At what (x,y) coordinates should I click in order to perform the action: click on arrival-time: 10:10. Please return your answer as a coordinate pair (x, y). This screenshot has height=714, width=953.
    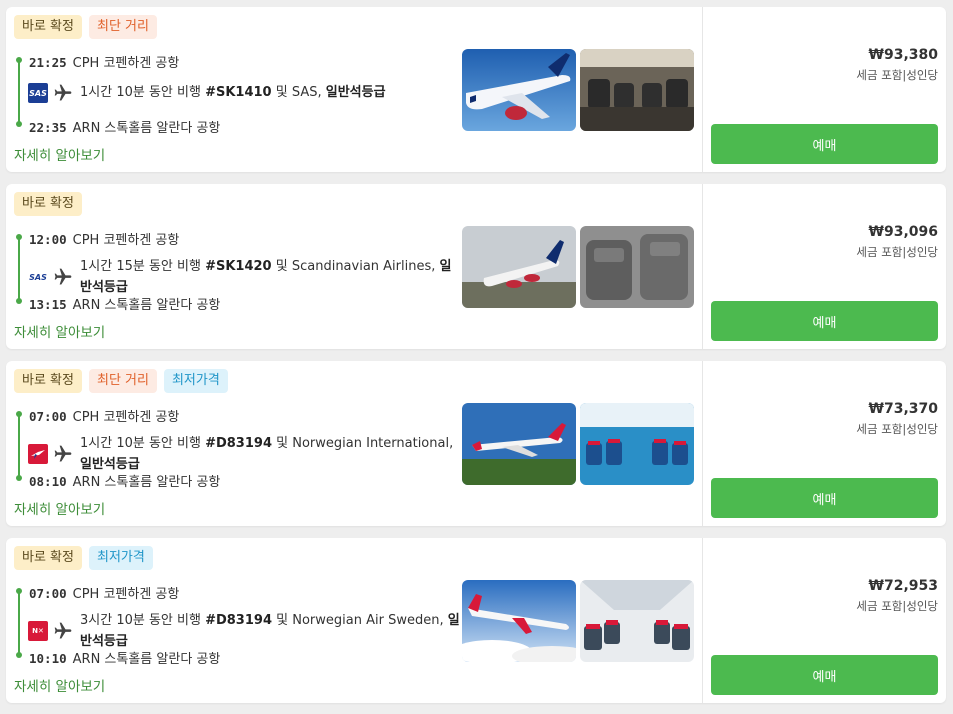
    Looking at the image, I should click on (48, 658).